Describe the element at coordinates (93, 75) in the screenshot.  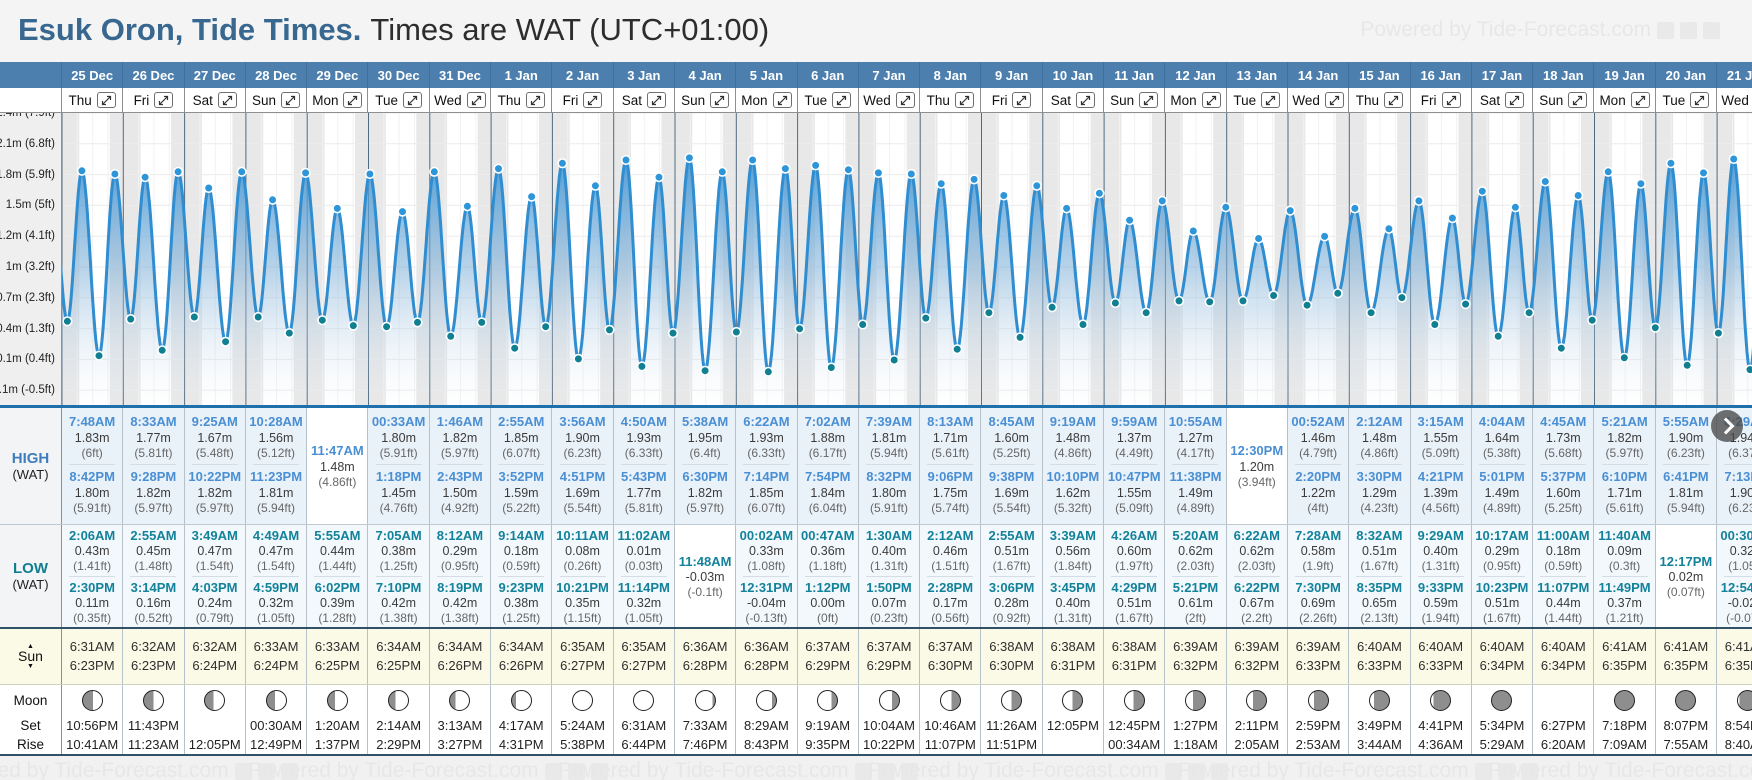
I see `date-cell: 25 Dec` at that location.